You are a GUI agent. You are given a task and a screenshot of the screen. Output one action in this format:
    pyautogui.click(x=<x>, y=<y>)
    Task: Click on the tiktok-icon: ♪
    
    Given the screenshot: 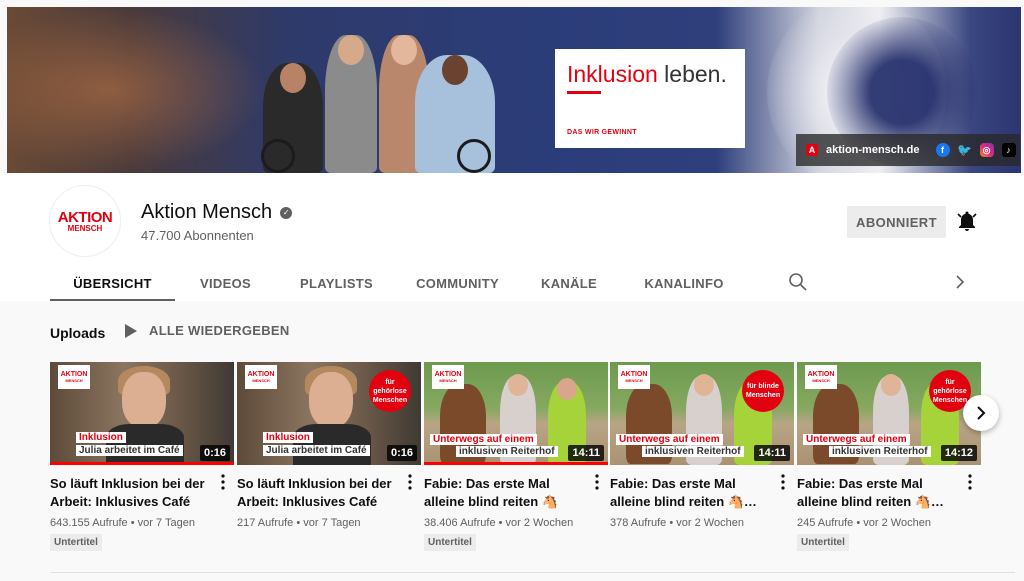 What is the action you would take?
    pyautogui.click(x=1008, y=150)
    